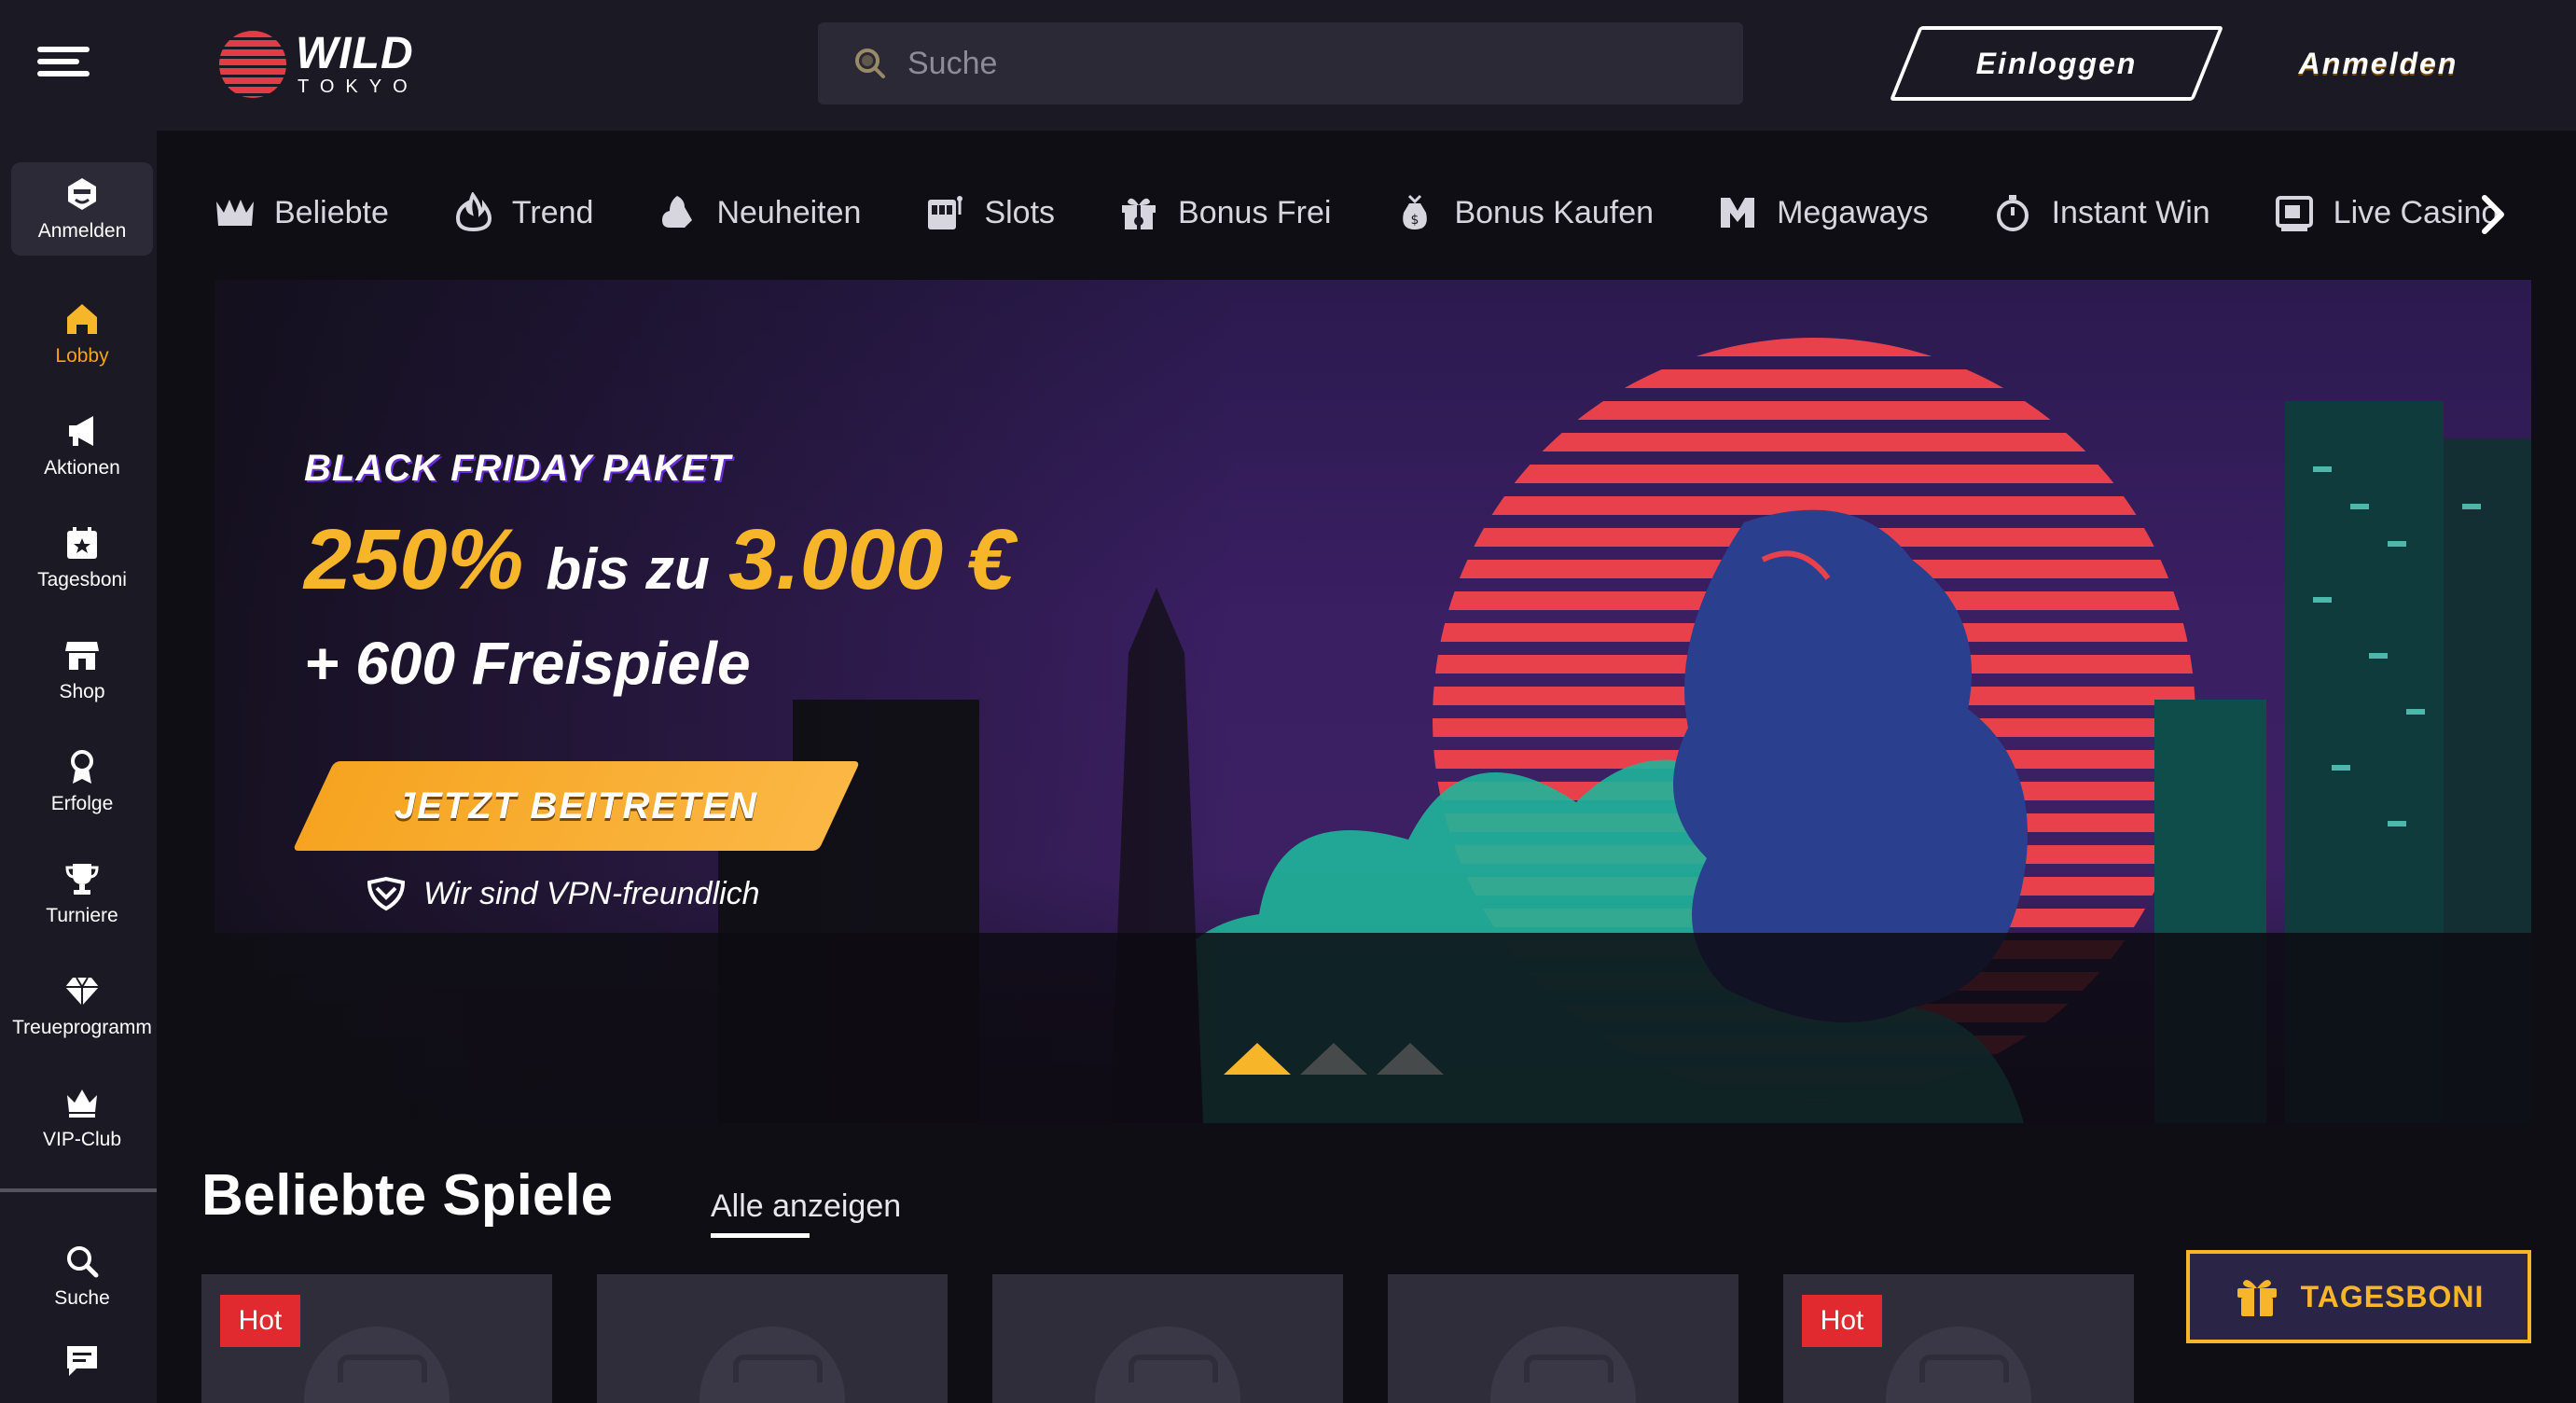 This screenshot has height=1403, width=2576. What do you see at coordinates (82, 656) in the screenshot?
I see `shop-icon` at bounding box center [82, 656].